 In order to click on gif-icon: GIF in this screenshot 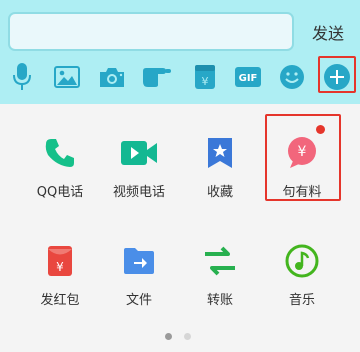, I will do `click(248, 77)`.